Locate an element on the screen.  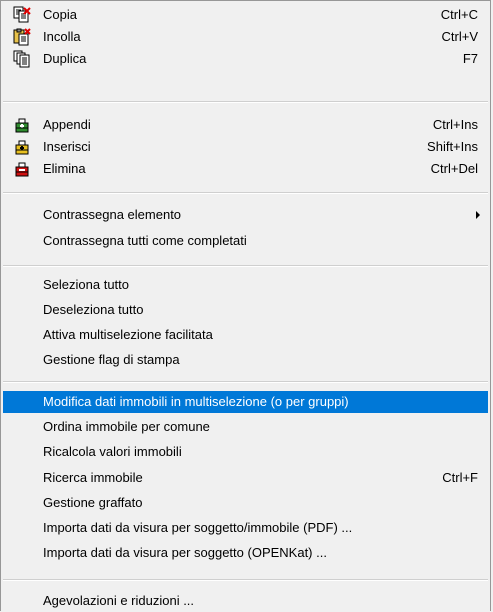
menu-item-shortcut: Ctrl+F is located at coordinates (460, 477).